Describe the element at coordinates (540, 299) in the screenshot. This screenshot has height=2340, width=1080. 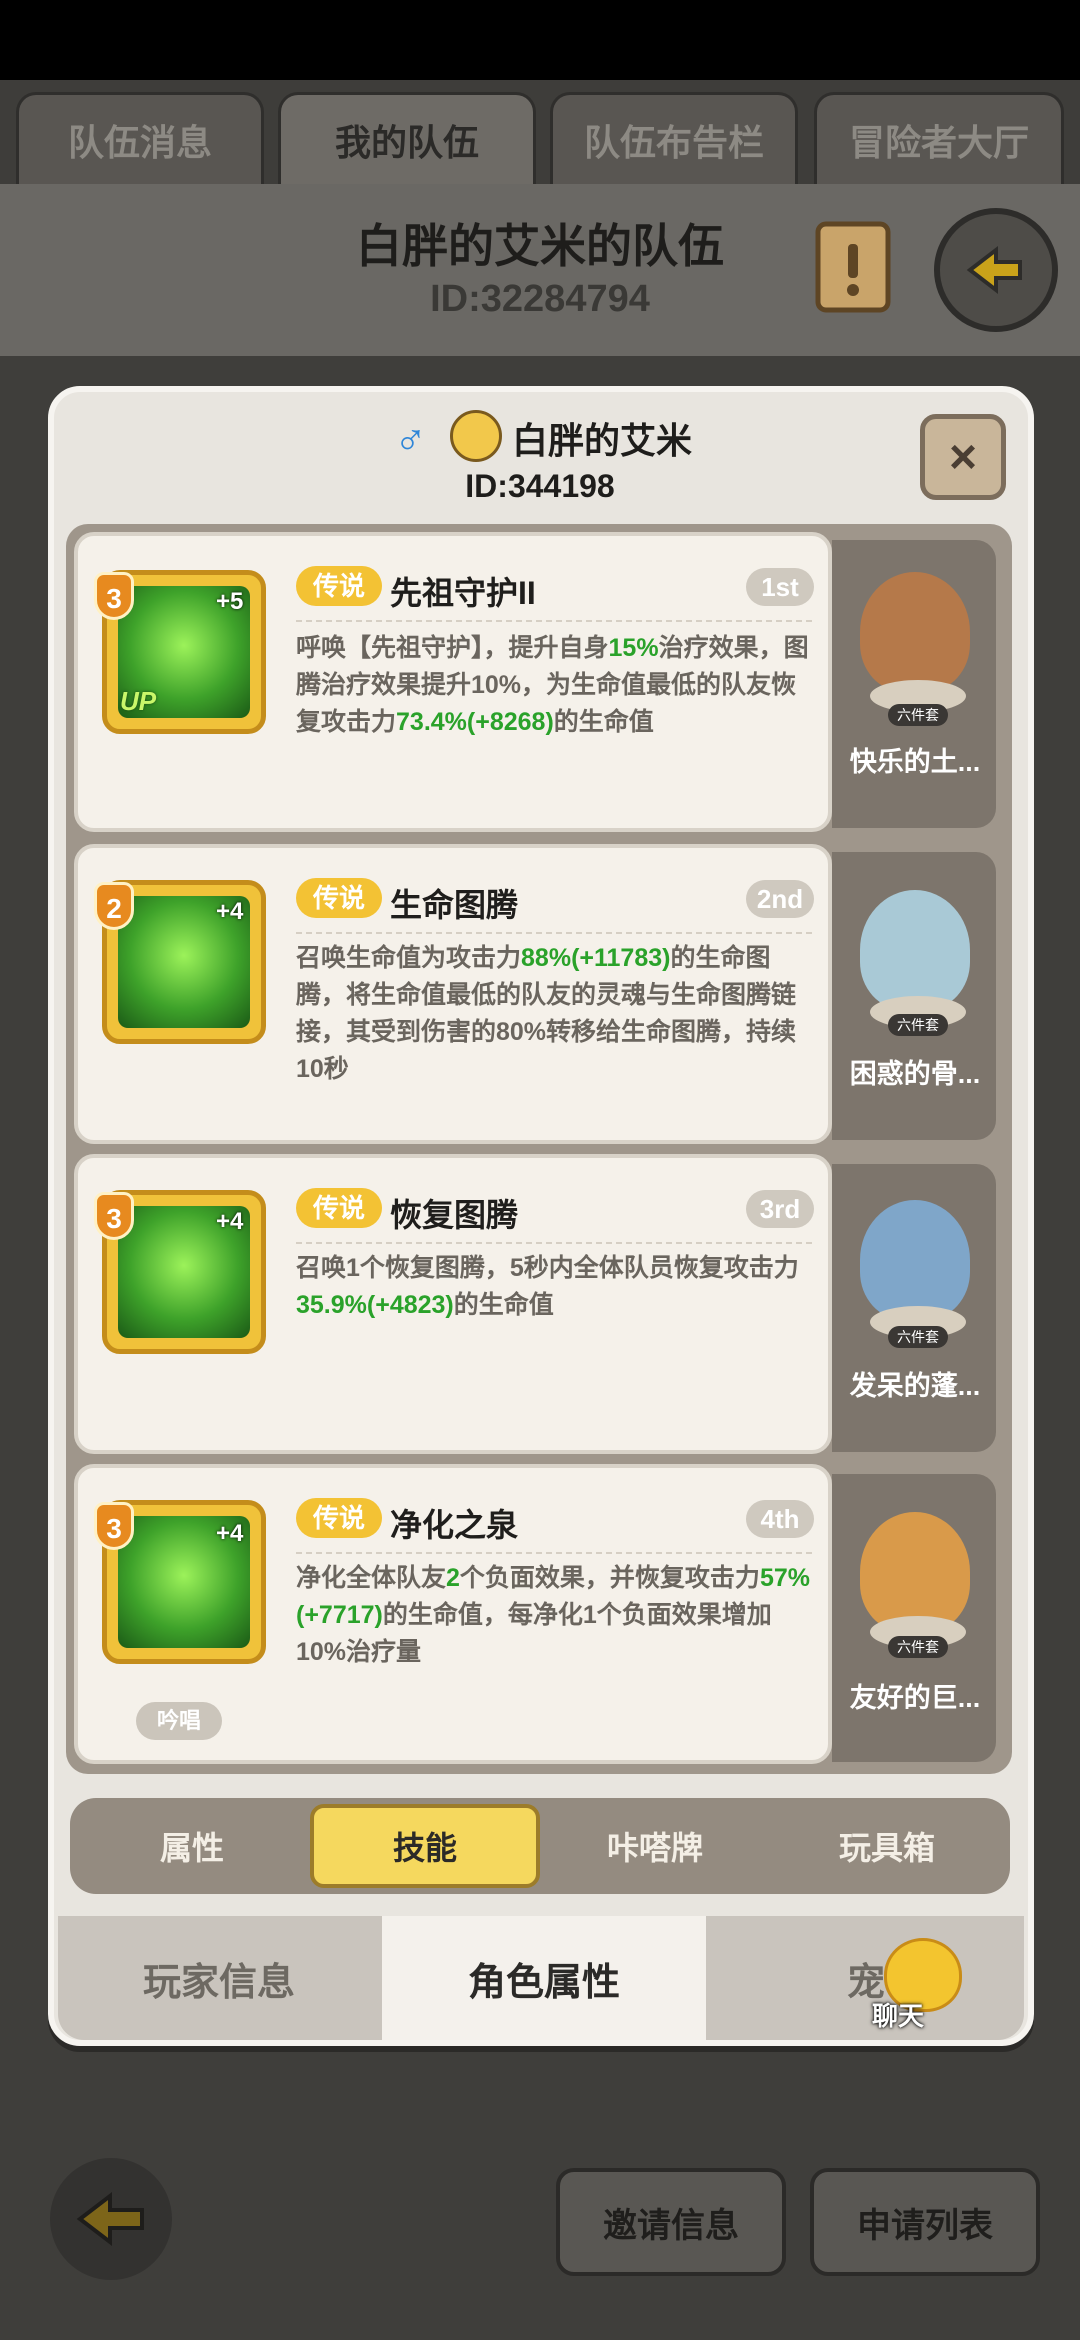
I see `team-id: ID:32284794` at that location.